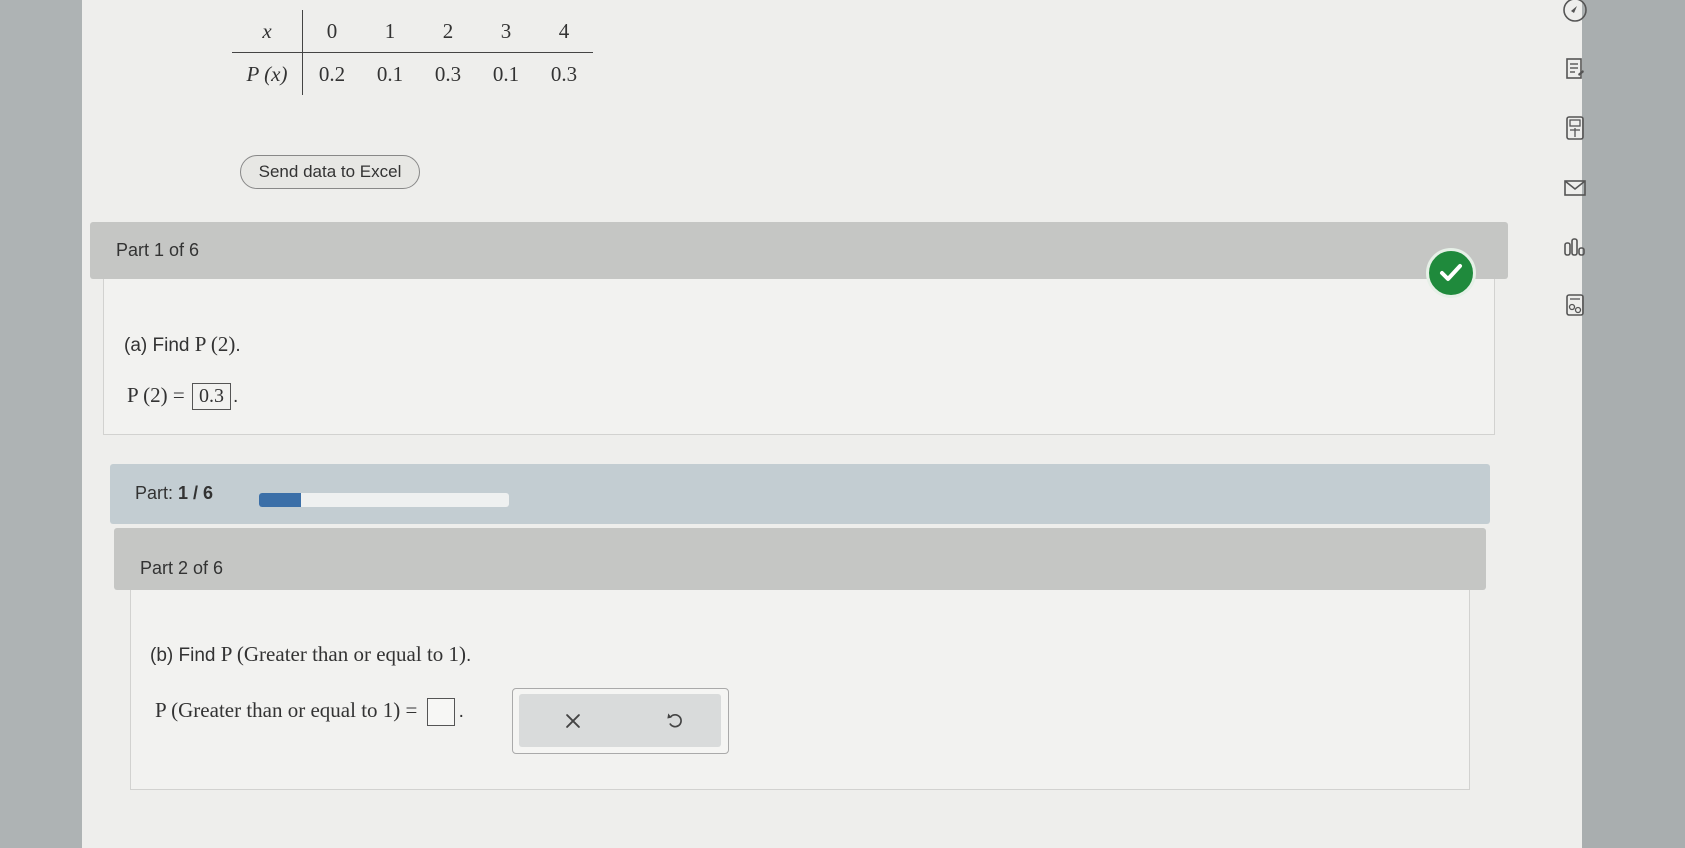 The height and width of the screenshot is (848, 1685). I want to click on x-label: x, so click(267, 31).